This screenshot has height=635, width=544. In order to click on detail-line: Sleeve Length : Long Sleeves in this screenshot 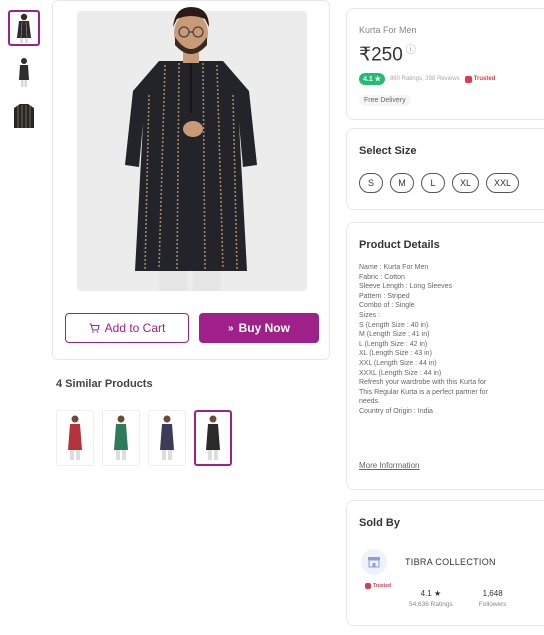, I will do `click(406, 287)`.